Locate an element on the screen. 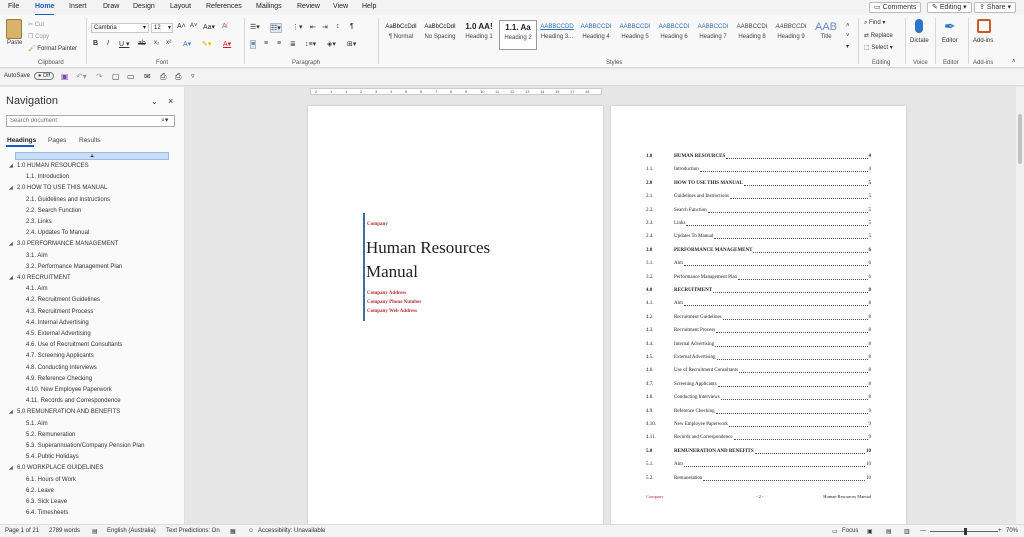  macro-icon: ▦ is located at coordinates (233, 531).